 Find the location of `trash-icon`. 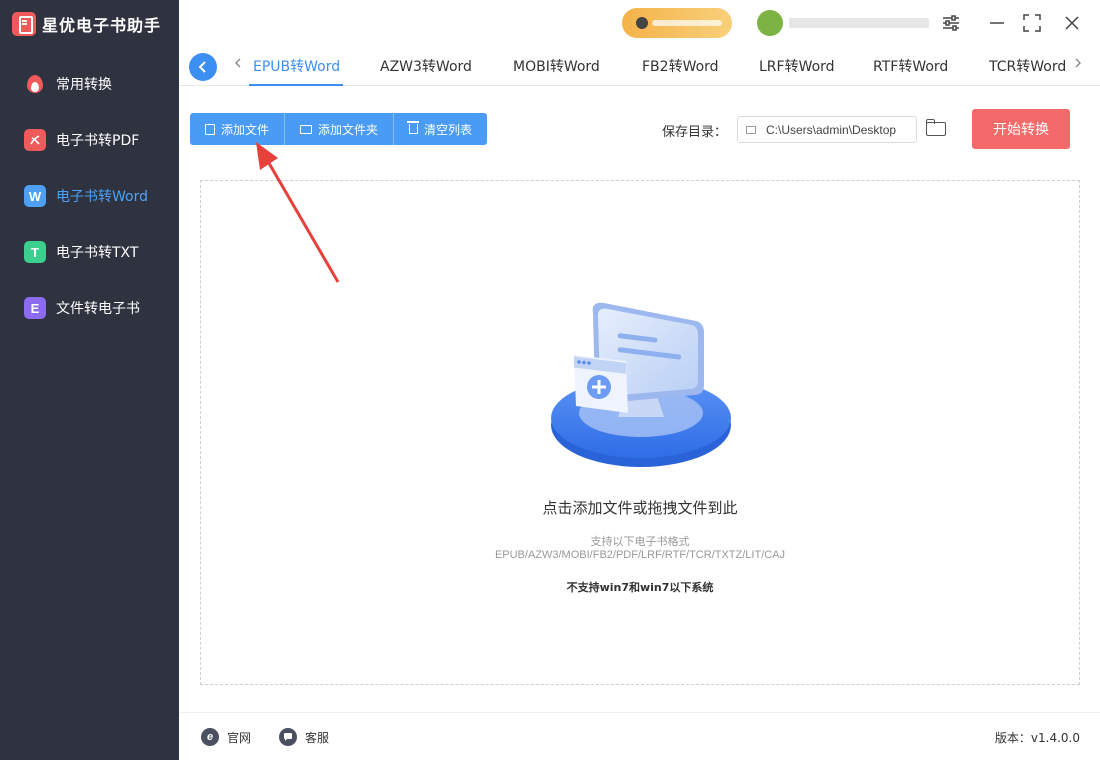

trash-icon is located at coordinates (413, 127).